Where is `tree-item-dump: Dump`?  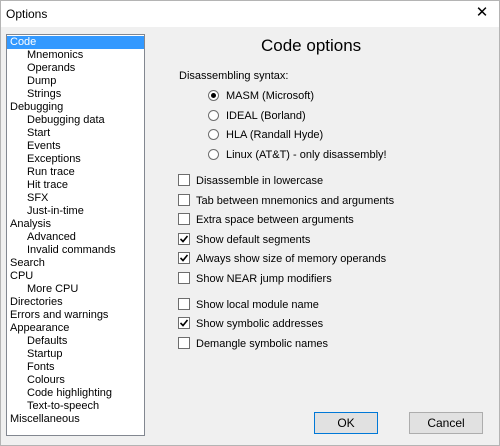 tree-item-dump: Dump is located at coordinates (31, 81).